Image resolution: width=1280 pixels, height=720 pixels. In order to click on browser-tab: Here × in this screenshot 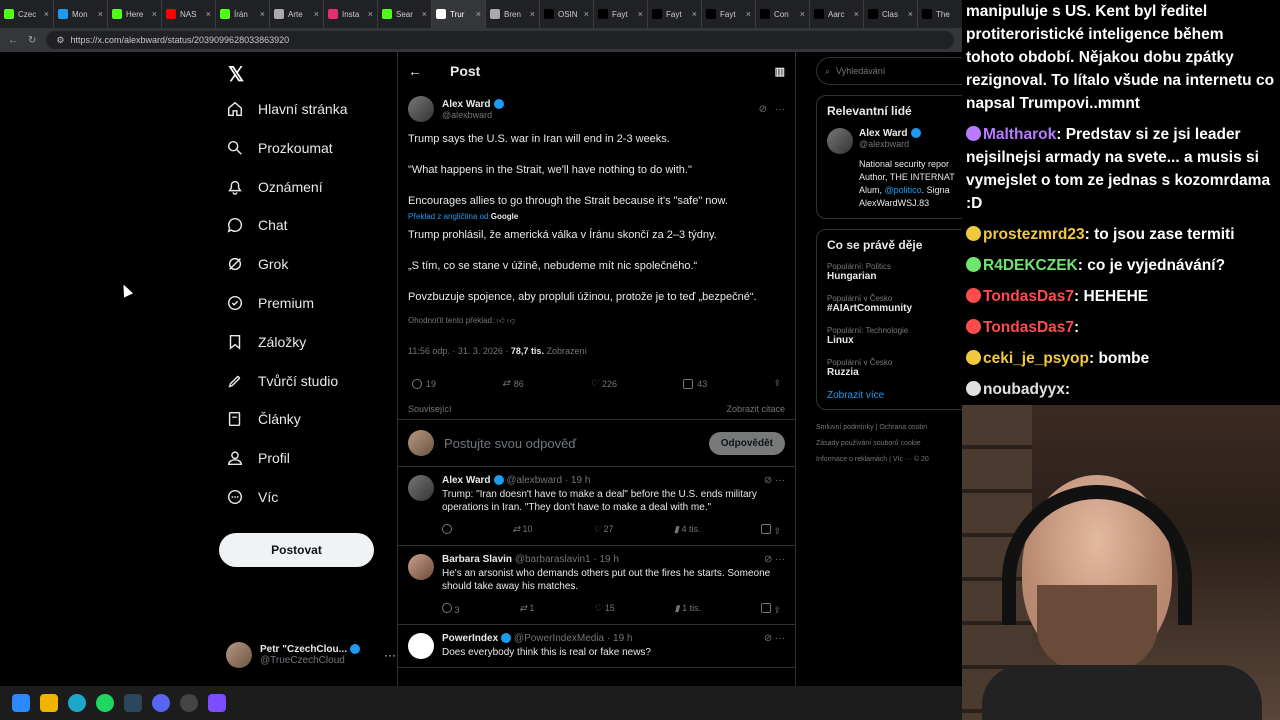, I will do `click(135, 14)`.